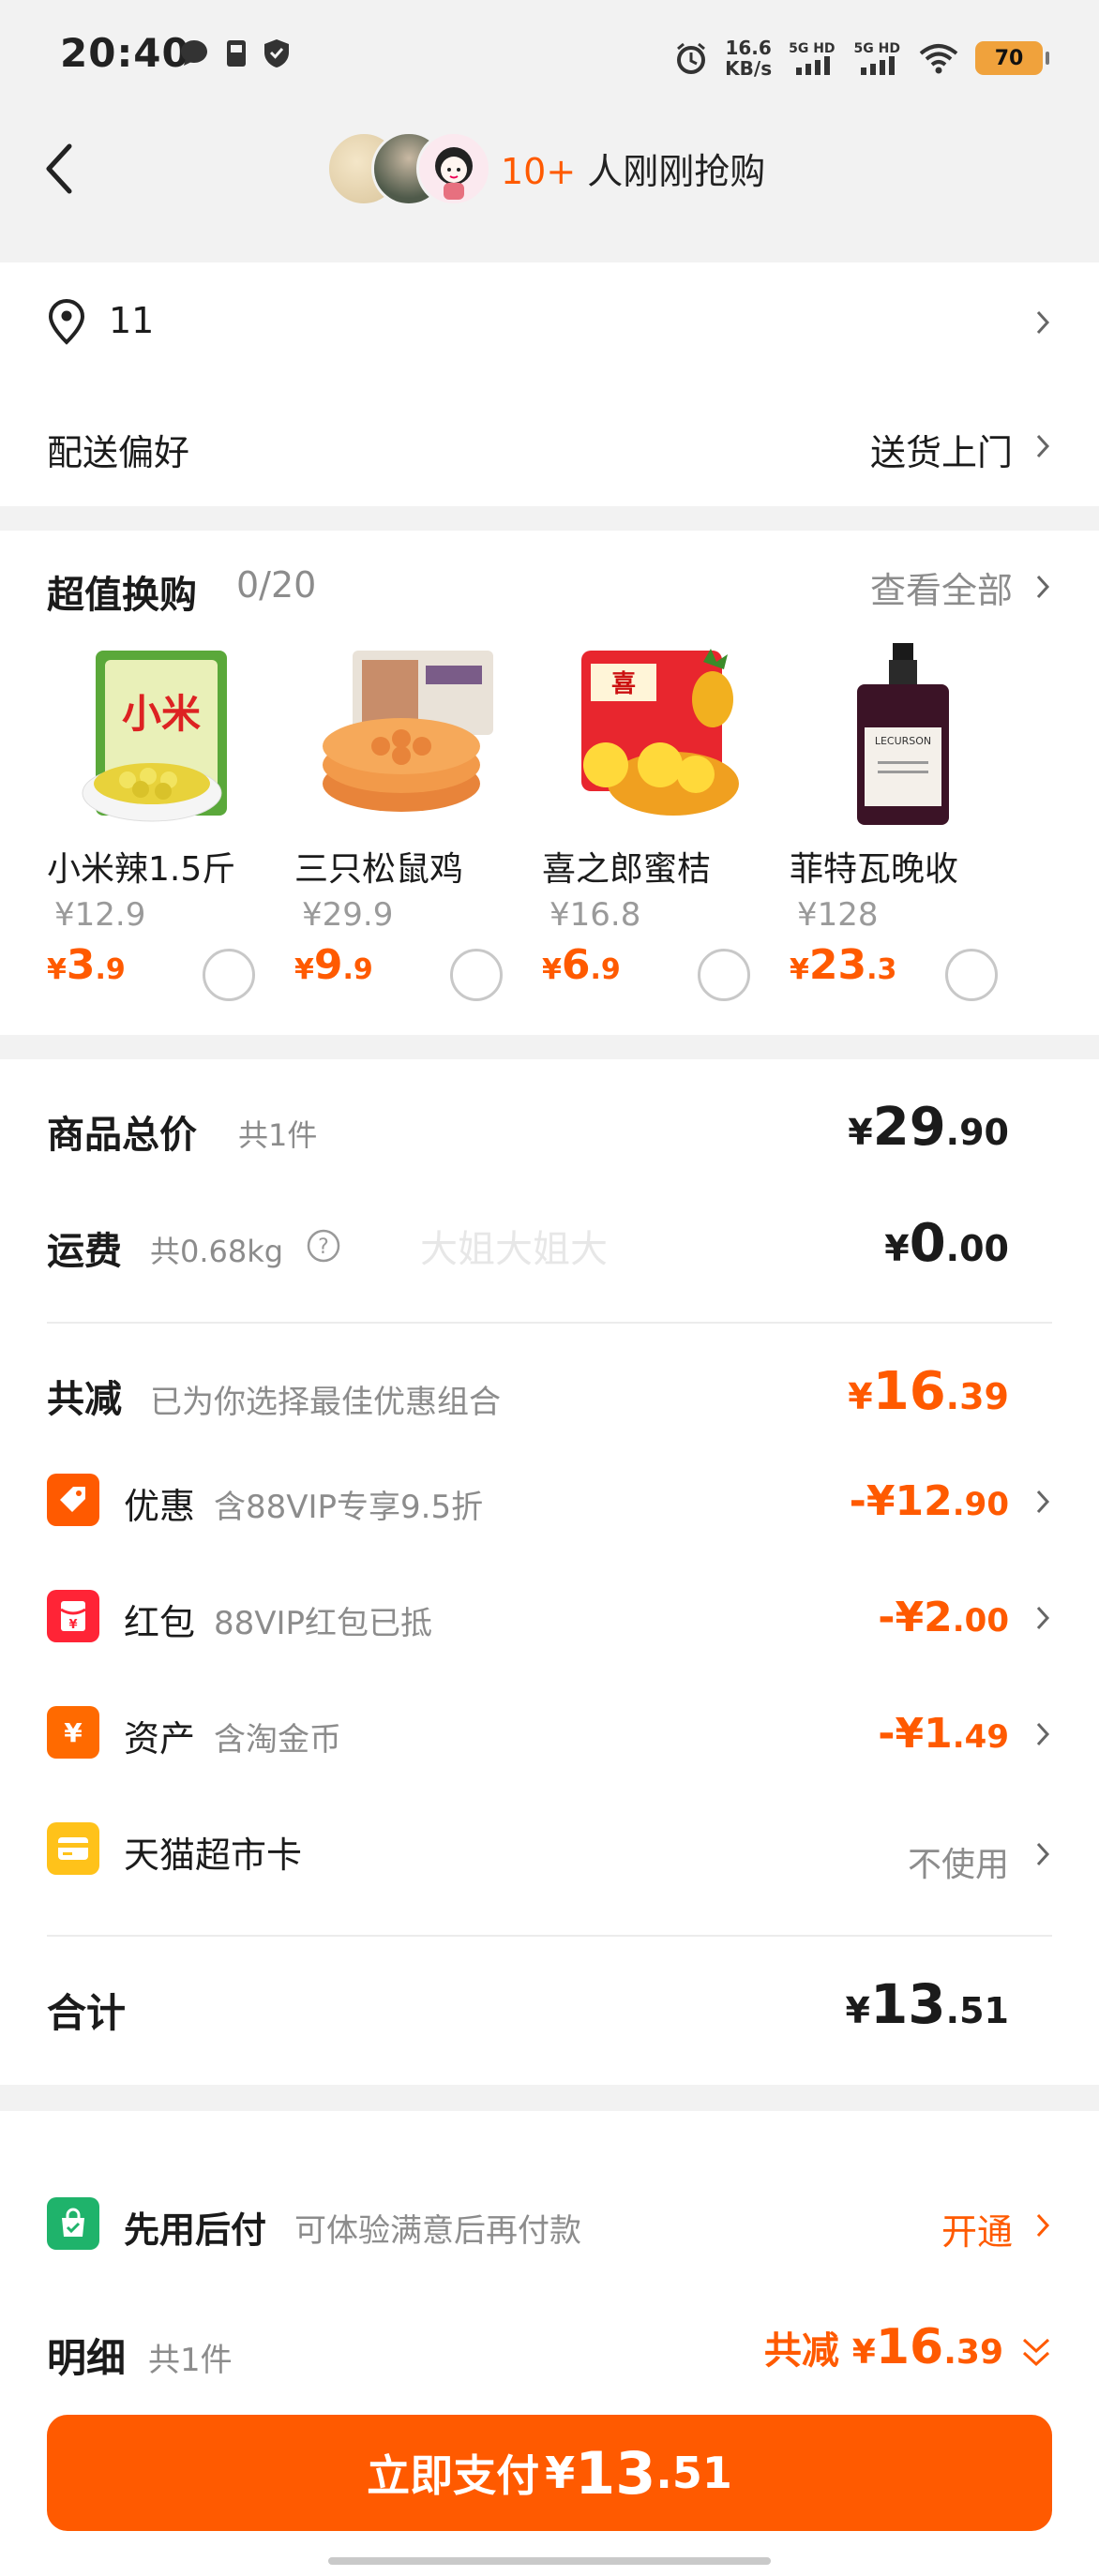  What do you see at coordinates (132, 320) in the screenshot?
I see `address-value: 11` at bounding box center [132, 320].